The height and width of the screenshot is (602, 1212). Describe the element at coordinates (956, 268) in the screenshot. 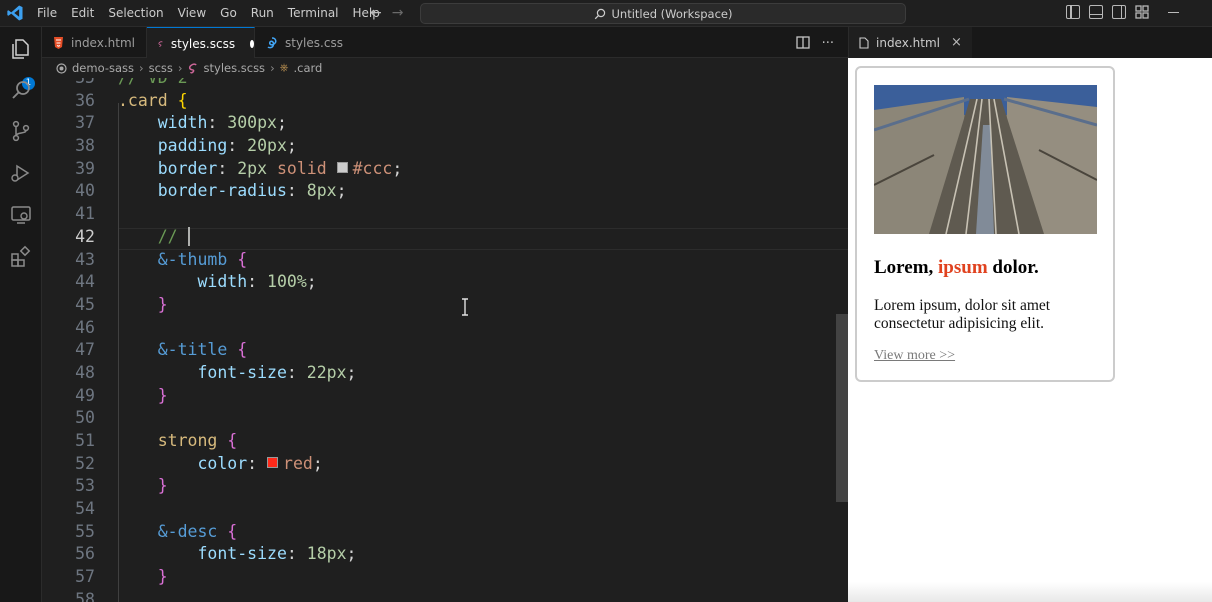

I see `card-title: Lorem, ipsum dolor.` at that location.